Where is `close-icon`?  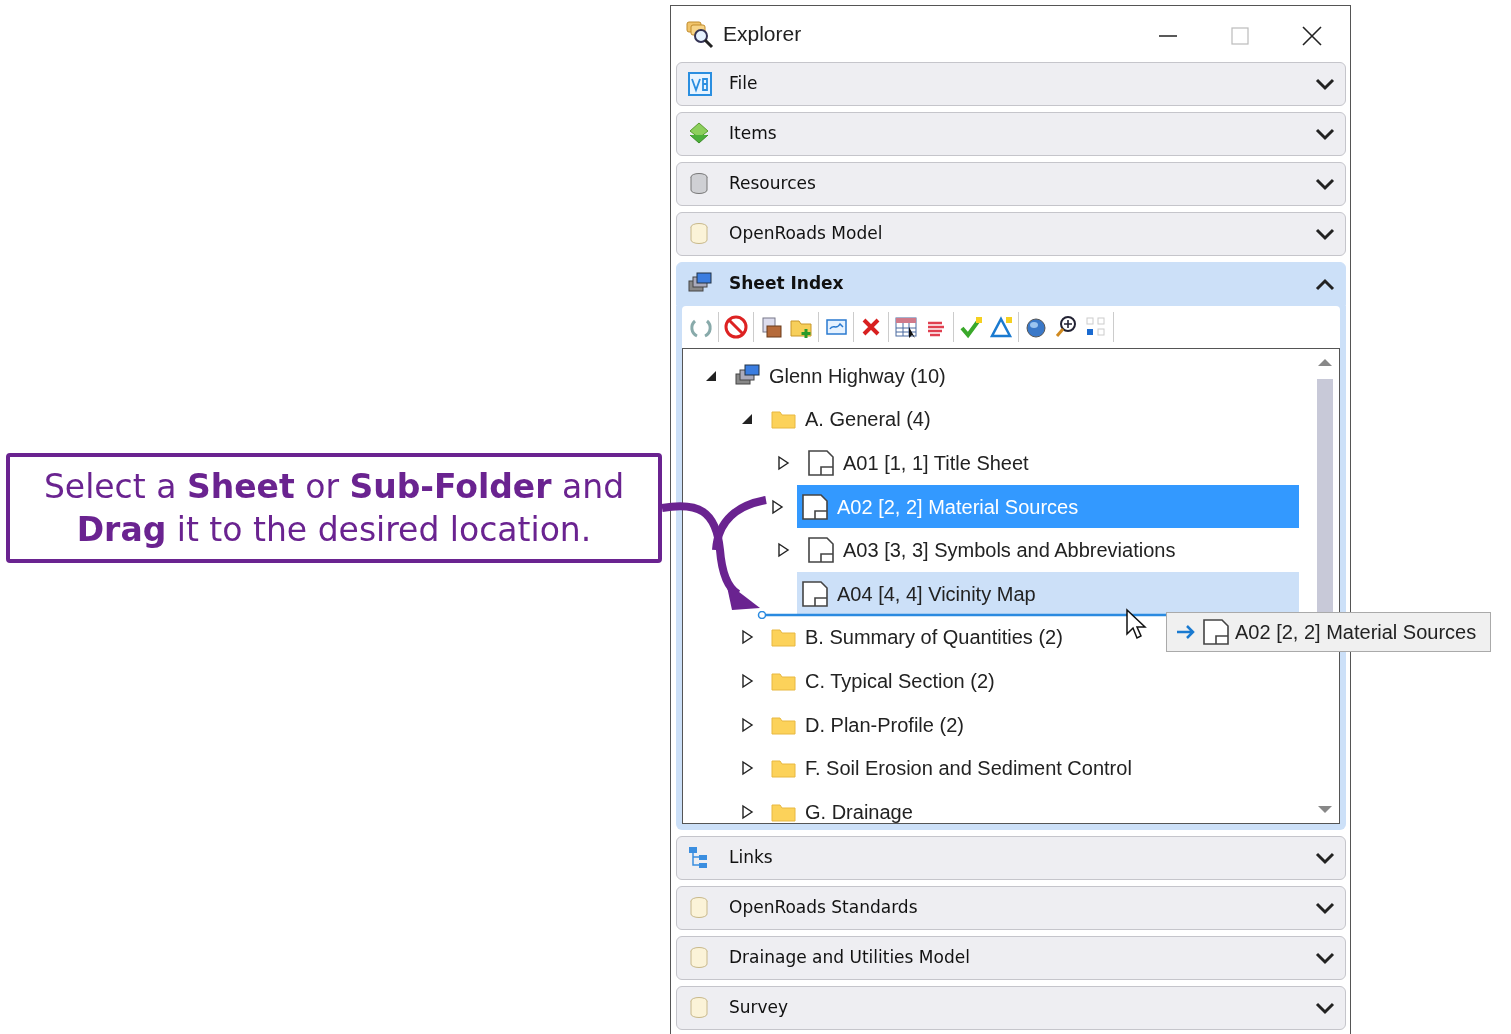
close-icon is located at coordinates (1312, 35).